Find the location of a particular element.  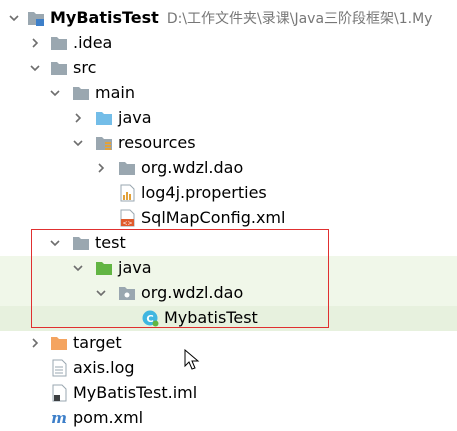

properties-file-icon is located at coordinates (127, 193).